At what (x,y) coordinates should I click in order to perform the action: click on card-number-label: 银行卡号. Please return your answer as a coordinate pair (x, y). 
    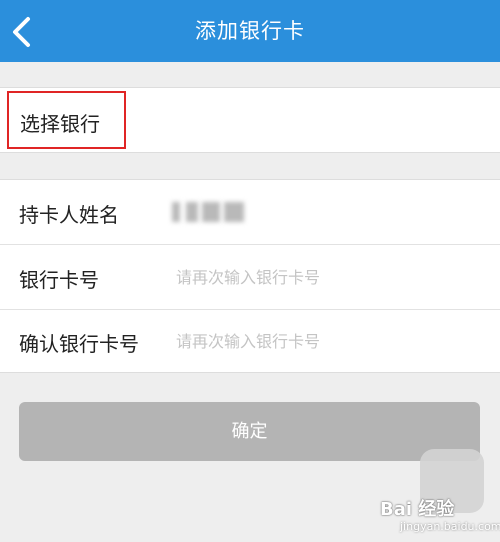
    Looking at the image, I should click on (59, 280).